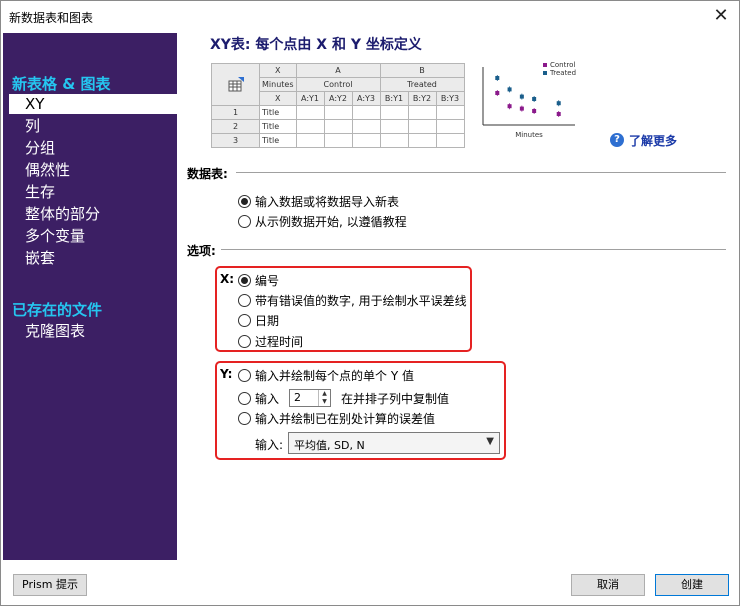 The image size is (740, 606). What do you see at coordinates (370, 16) in the screenshot?
I see `title-bar: 新数据表和图表 ✕` at bounding box center [370, 16].